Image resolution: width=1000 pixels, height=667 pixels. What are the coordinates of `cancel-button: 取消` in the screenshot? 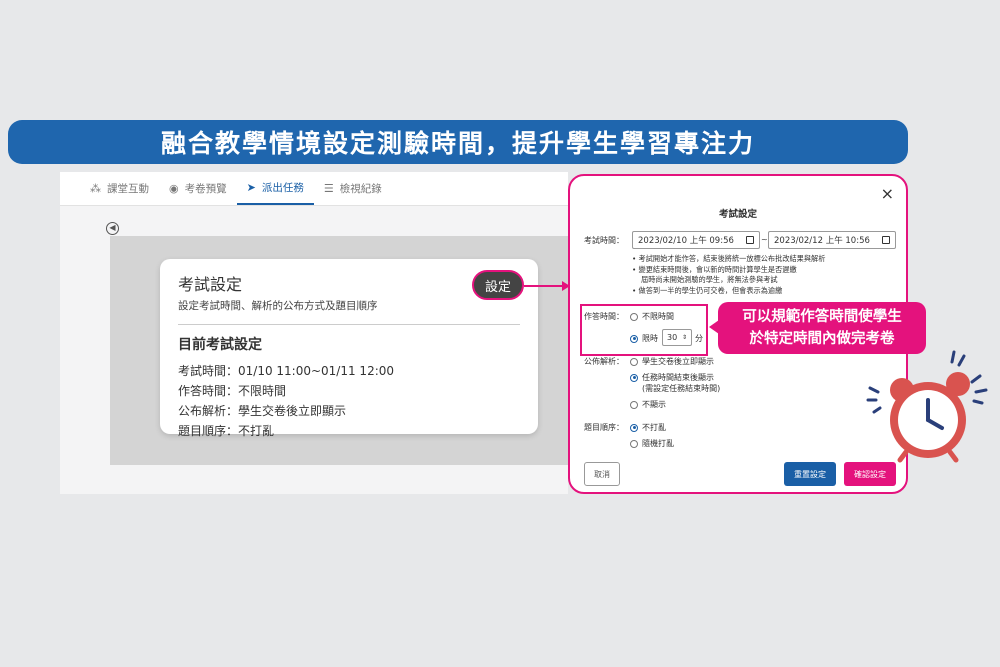 It's located at (602, 474).